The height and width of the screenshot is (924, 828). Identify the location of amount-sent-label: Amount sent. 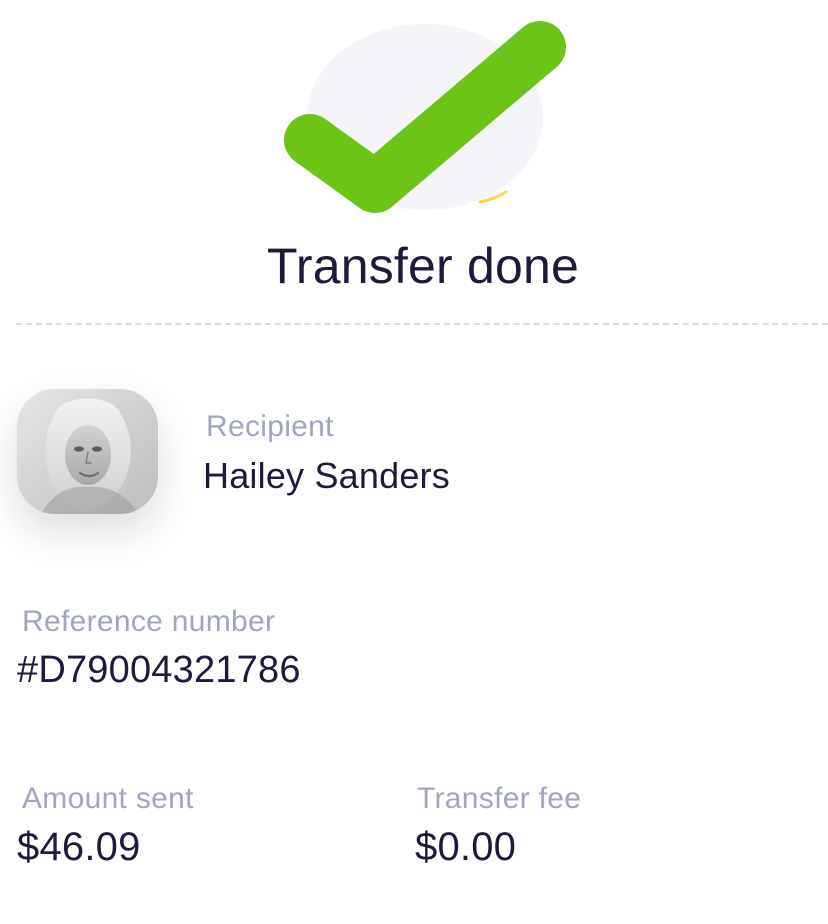
(108, 798).